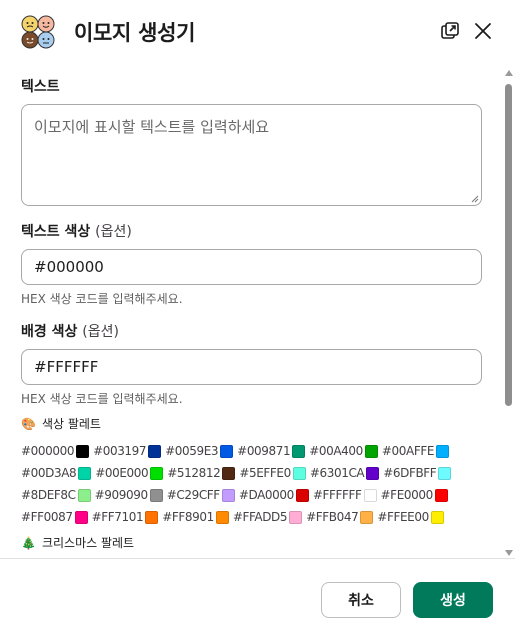 The width and height of the screenshot is (515, 630). I want to click on scrollbar, so click(509, 311).